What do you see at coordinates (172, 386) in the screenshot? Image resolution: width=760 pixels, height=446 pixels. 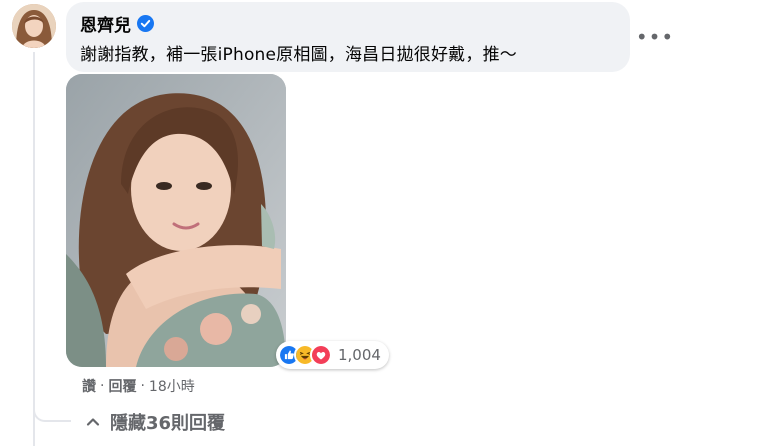 I see `timestamp: 18小時` at bounding box center [172, 386].